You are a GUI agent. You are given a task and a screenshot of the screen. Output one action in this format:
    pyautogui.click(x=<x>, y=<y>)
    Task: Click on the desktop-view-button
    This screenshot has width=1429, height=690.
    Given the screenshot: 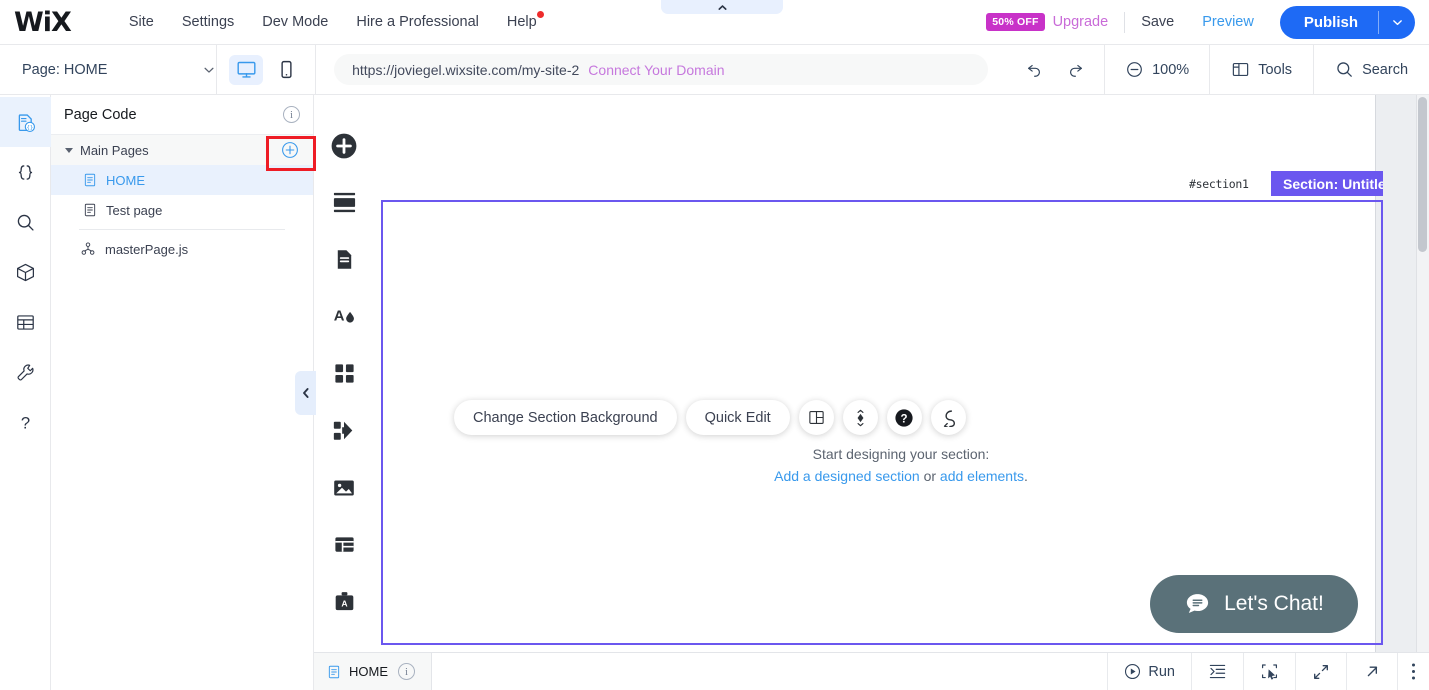 What is the action you would take?
    pyautogui.click(x=246, y=69)
    